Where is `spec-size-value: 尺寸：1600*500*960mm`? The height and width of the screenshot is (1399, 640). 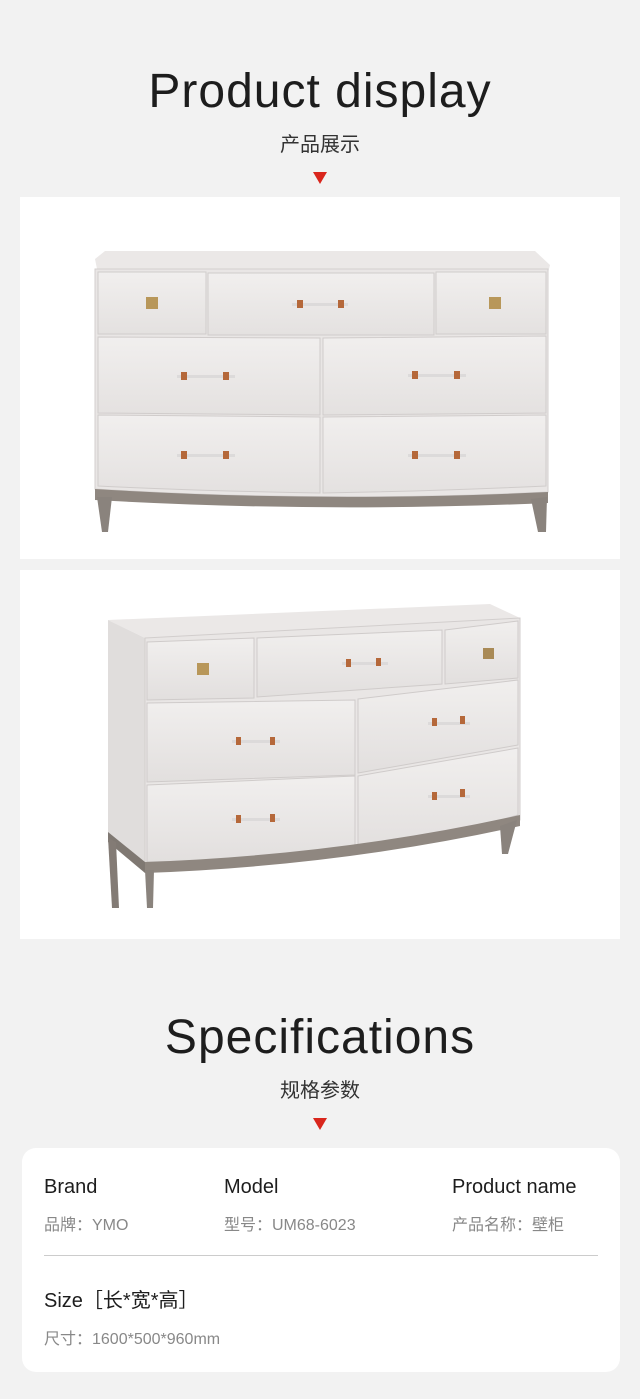 spec-size-value: 尺寸：1600*500*960mm is located at coordinates (132, 1339).